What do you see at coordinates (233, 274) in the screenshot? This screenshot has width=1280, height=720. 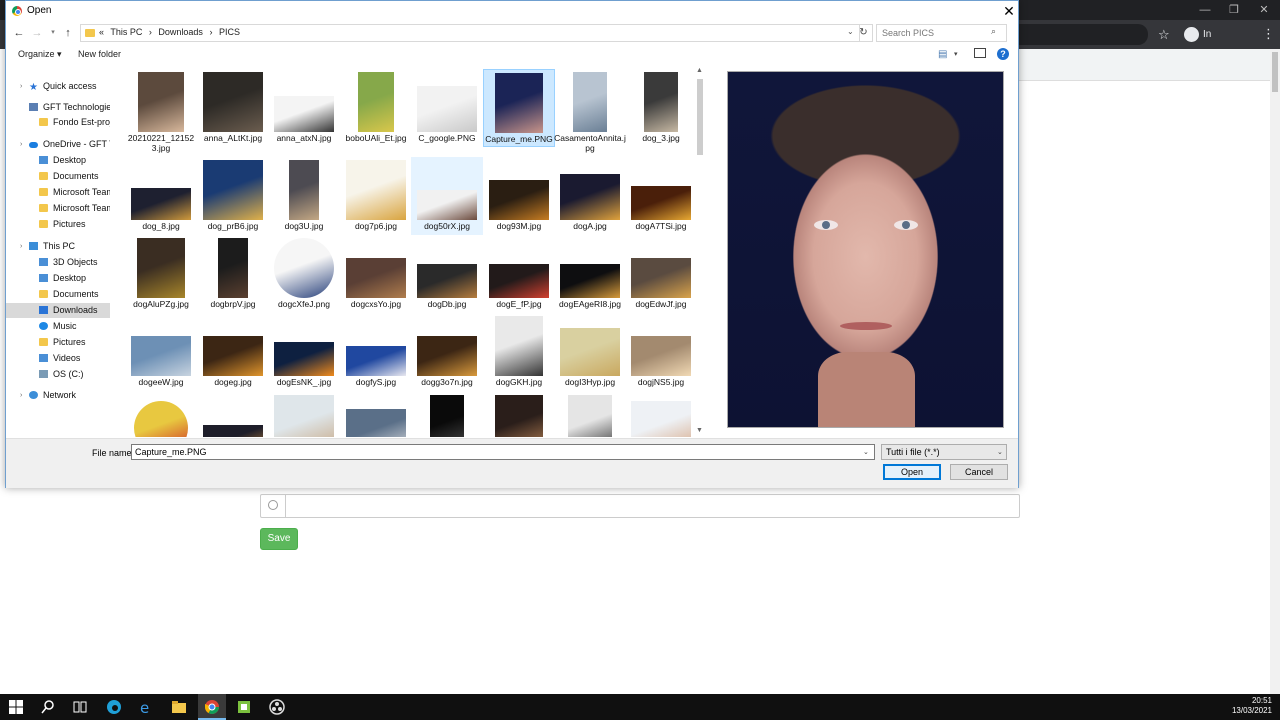 I see `file-item: dogbrpV.jpg` at bounding box center [233, 274].